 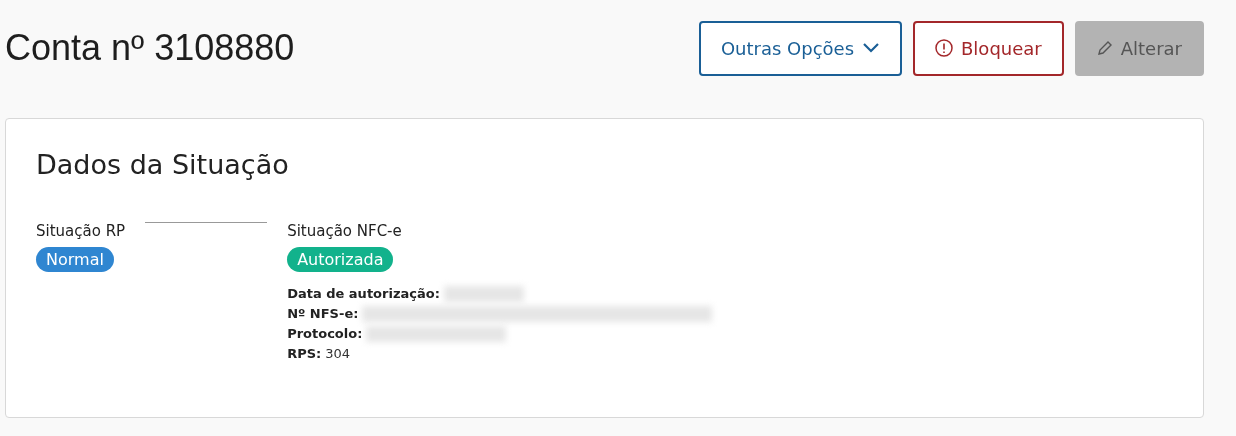 I want to click on detail-label: RPS:, so click(x=304, y=354).